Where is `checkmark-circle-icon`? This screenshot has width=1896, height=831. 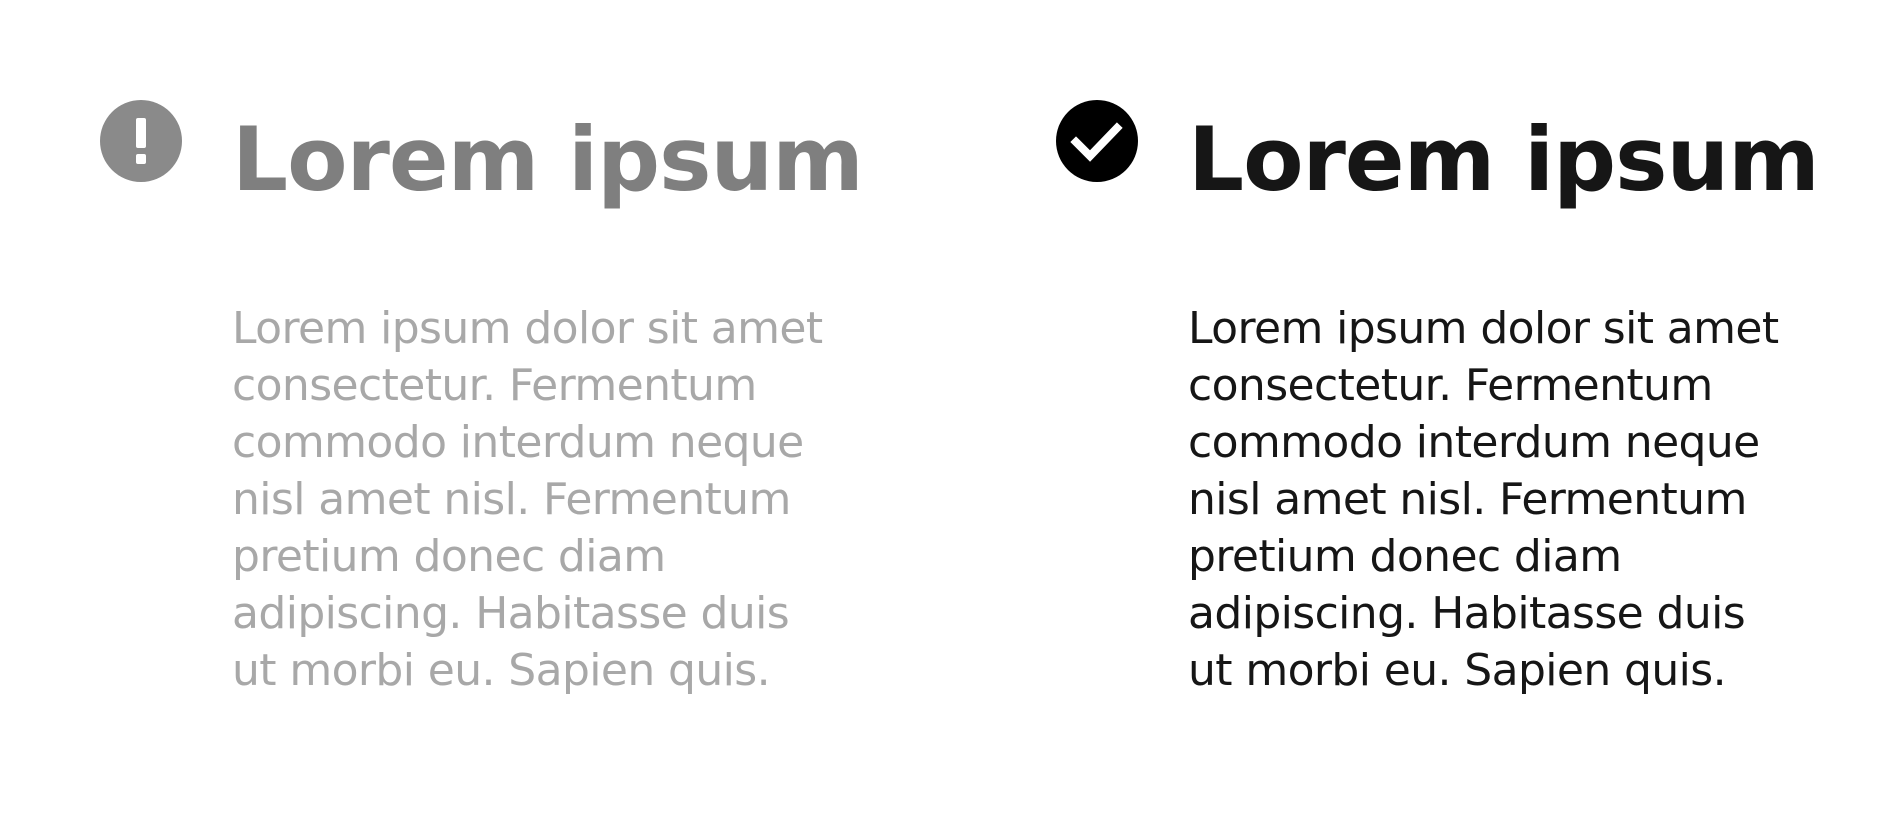 checkmark-circle-icon is located at coordinates (1097, 141).